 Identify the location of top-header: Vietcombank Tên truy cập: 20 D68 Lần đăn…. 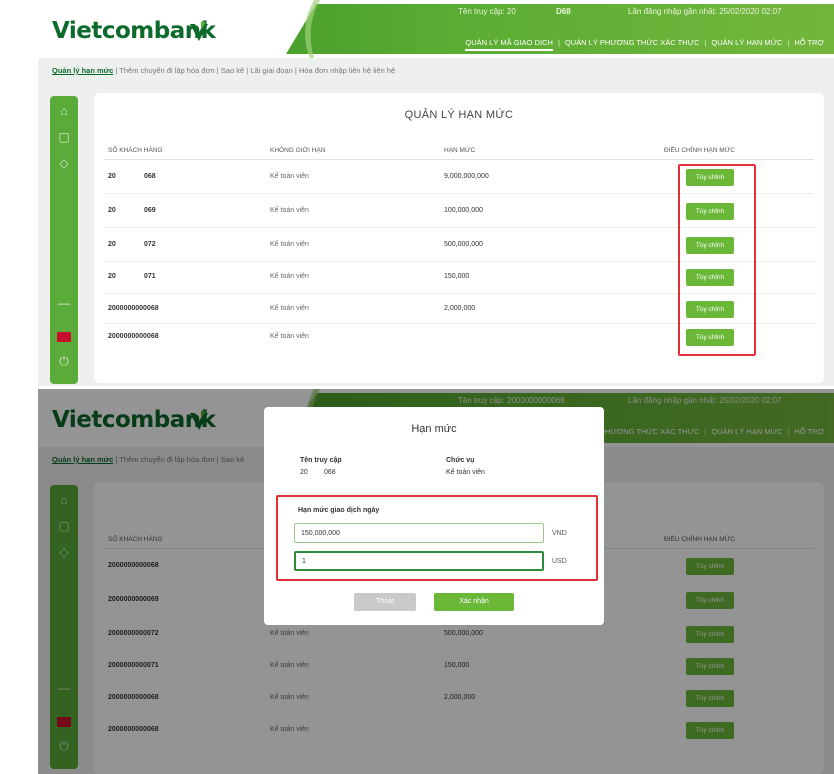
(436, 29).